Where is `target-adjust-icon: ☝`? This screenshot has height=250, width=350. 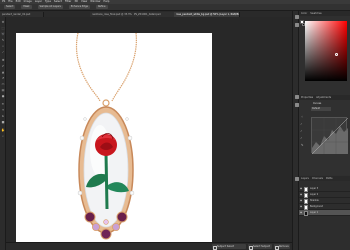
target-adjust-icon: ☝ is located at coordinates (304, 117).